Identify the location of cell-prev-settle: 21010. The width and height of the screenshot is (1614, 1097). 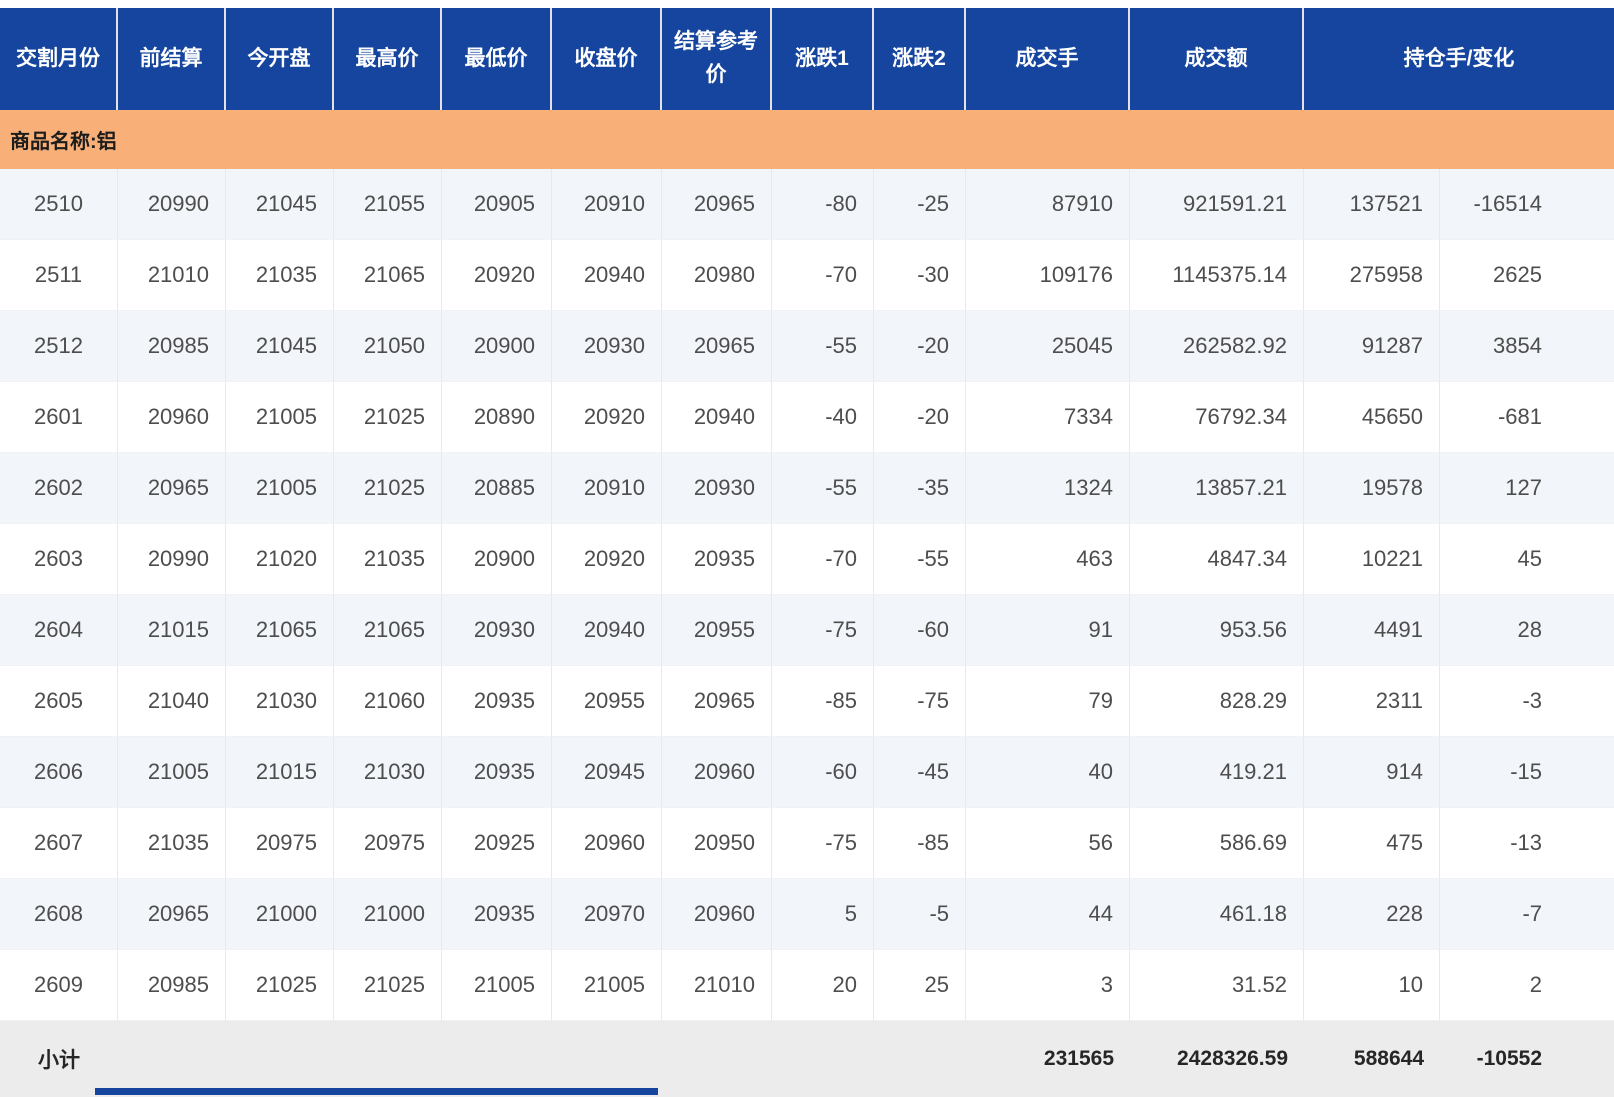
(172, 275).